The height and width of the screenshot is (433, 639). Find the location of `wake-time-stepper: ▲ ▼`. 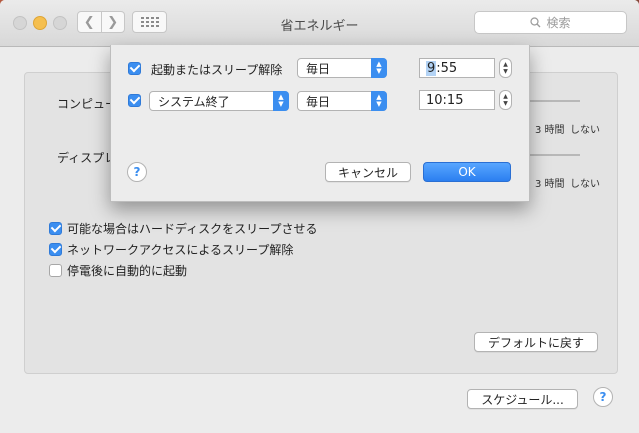

wake-time-stepper: ▲ ▼ is located at coordinates (505, 68).